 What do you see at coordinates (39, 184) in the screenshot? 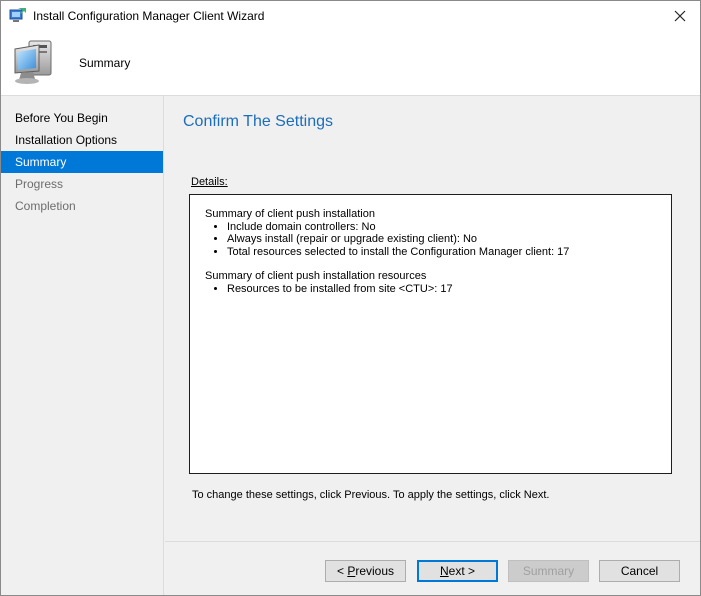
I see `nav-item-progress: Progress` at bounding box center [39, 184].